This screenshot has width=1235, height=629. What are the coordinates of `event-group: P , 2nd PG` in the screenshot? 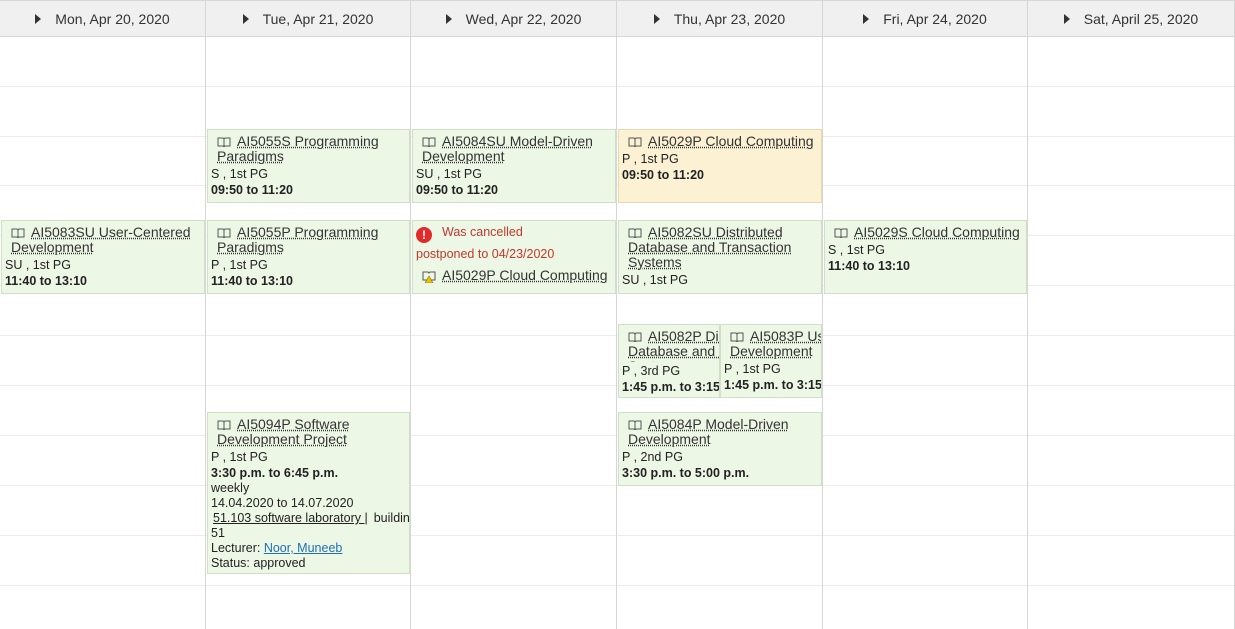 It's located at (652, 457).